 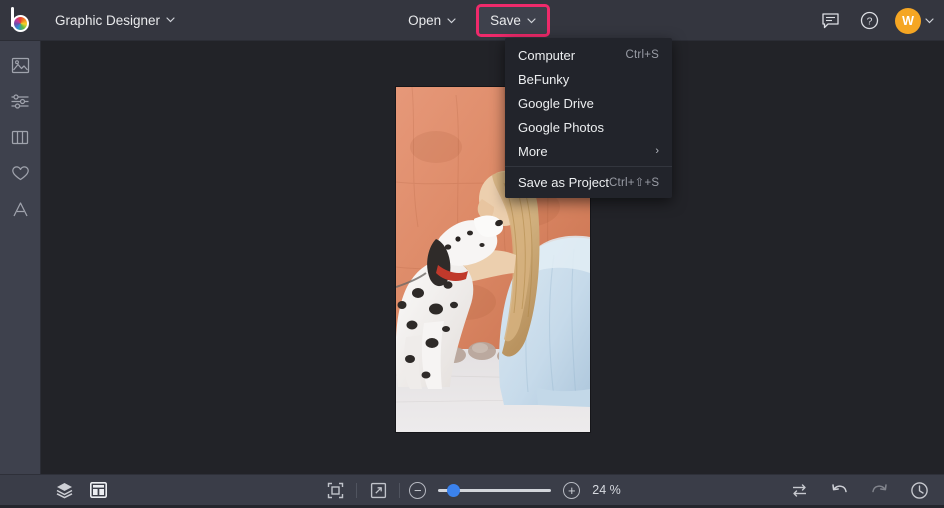 I want to click on befunky-logo, so click(x=20, y=20).